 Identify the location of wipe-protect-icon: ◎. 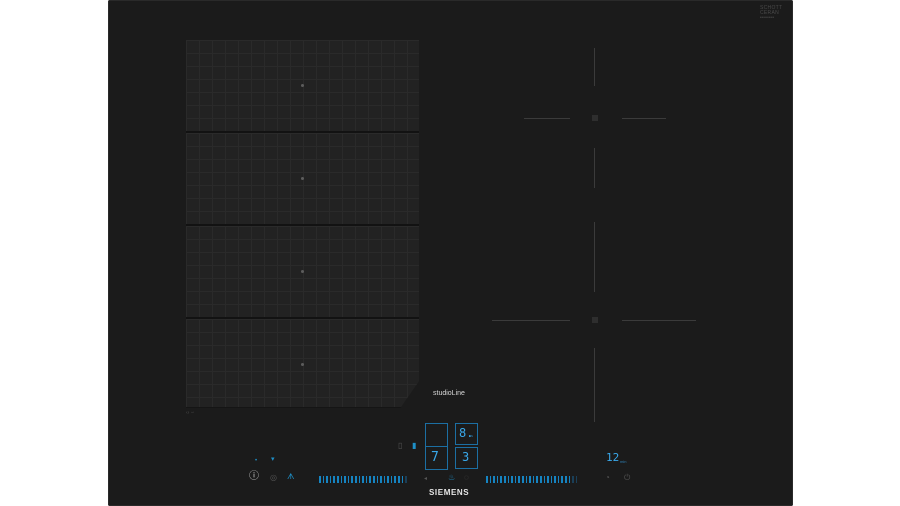
(273, 478).